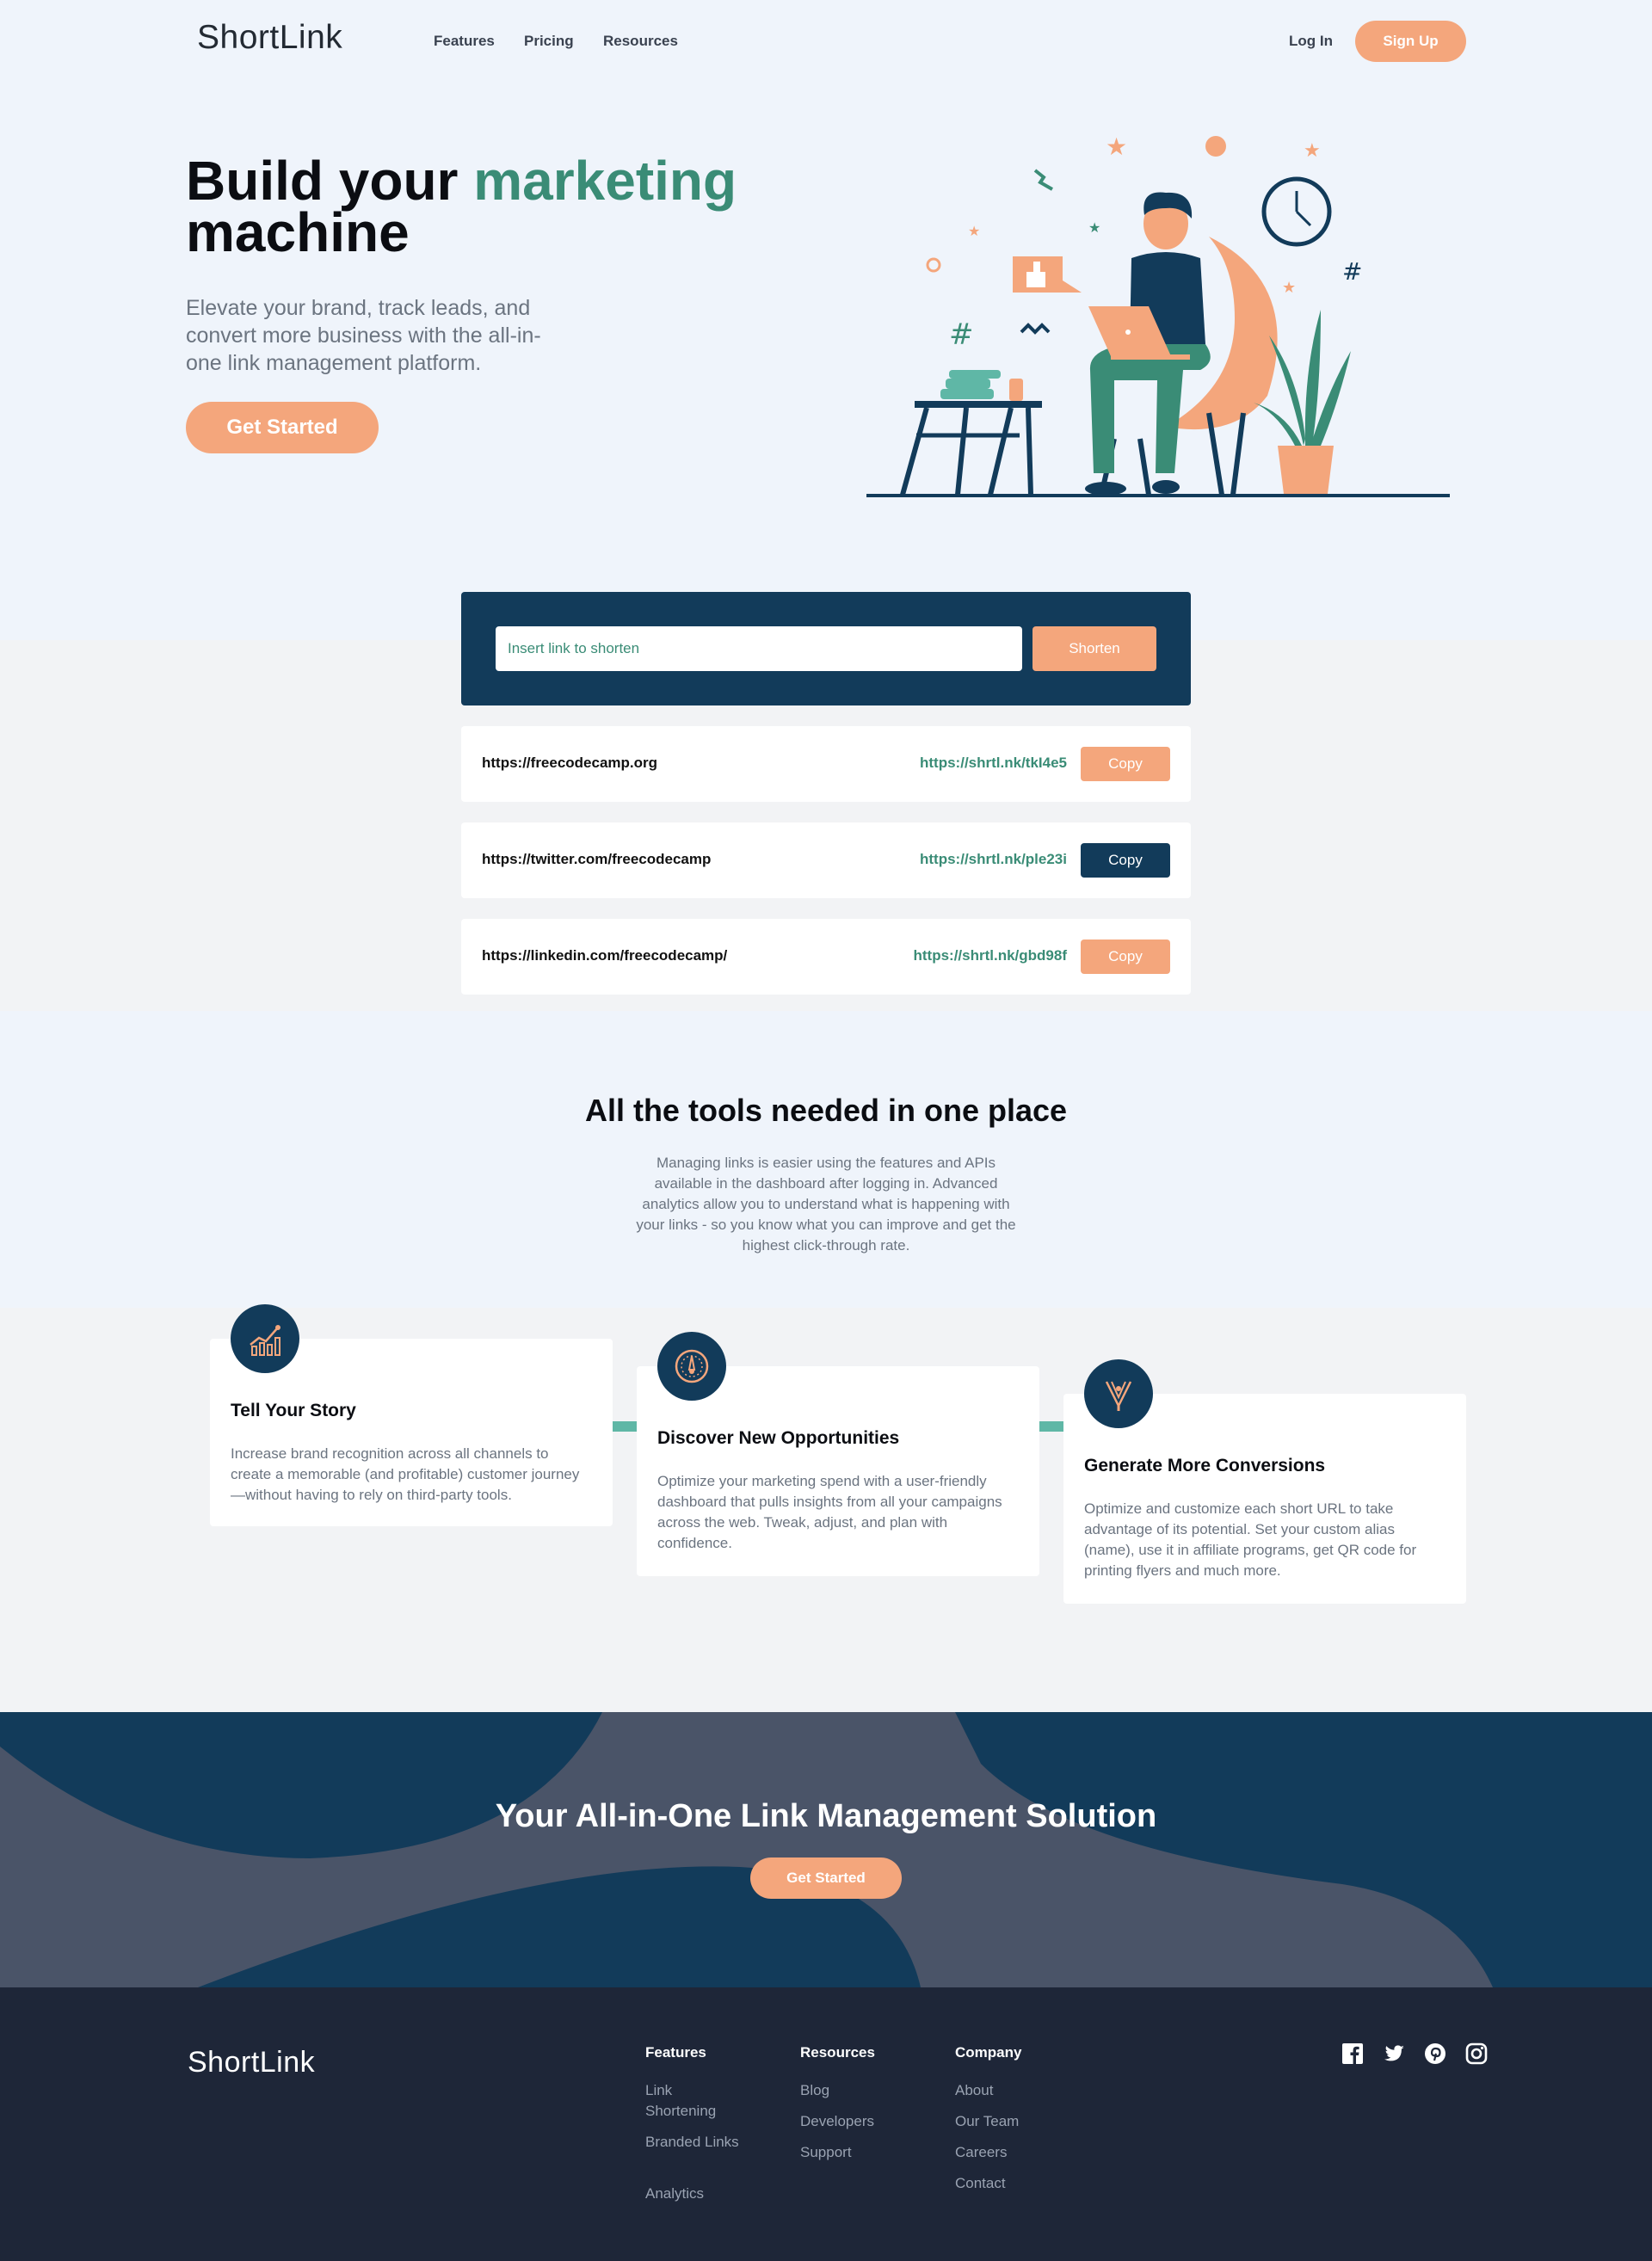 The width and height of the screenshot is (1652, 2261). I want to click on short-link: https://shrtl.nk/gbd98f, so click(991, 955).